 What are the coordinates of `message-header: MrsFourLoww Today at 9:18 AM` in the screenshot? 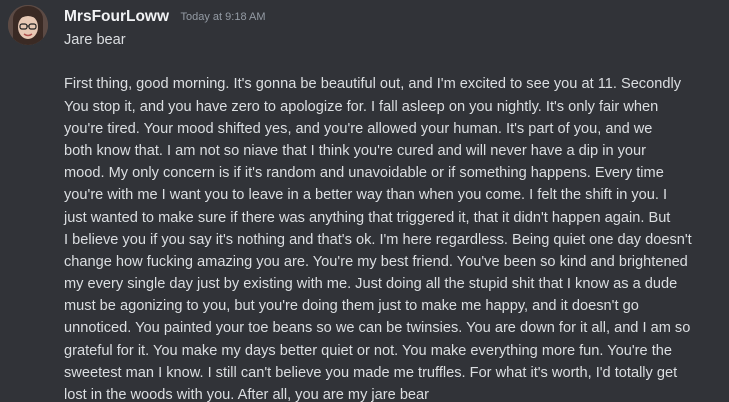 It's located at (165, 17).